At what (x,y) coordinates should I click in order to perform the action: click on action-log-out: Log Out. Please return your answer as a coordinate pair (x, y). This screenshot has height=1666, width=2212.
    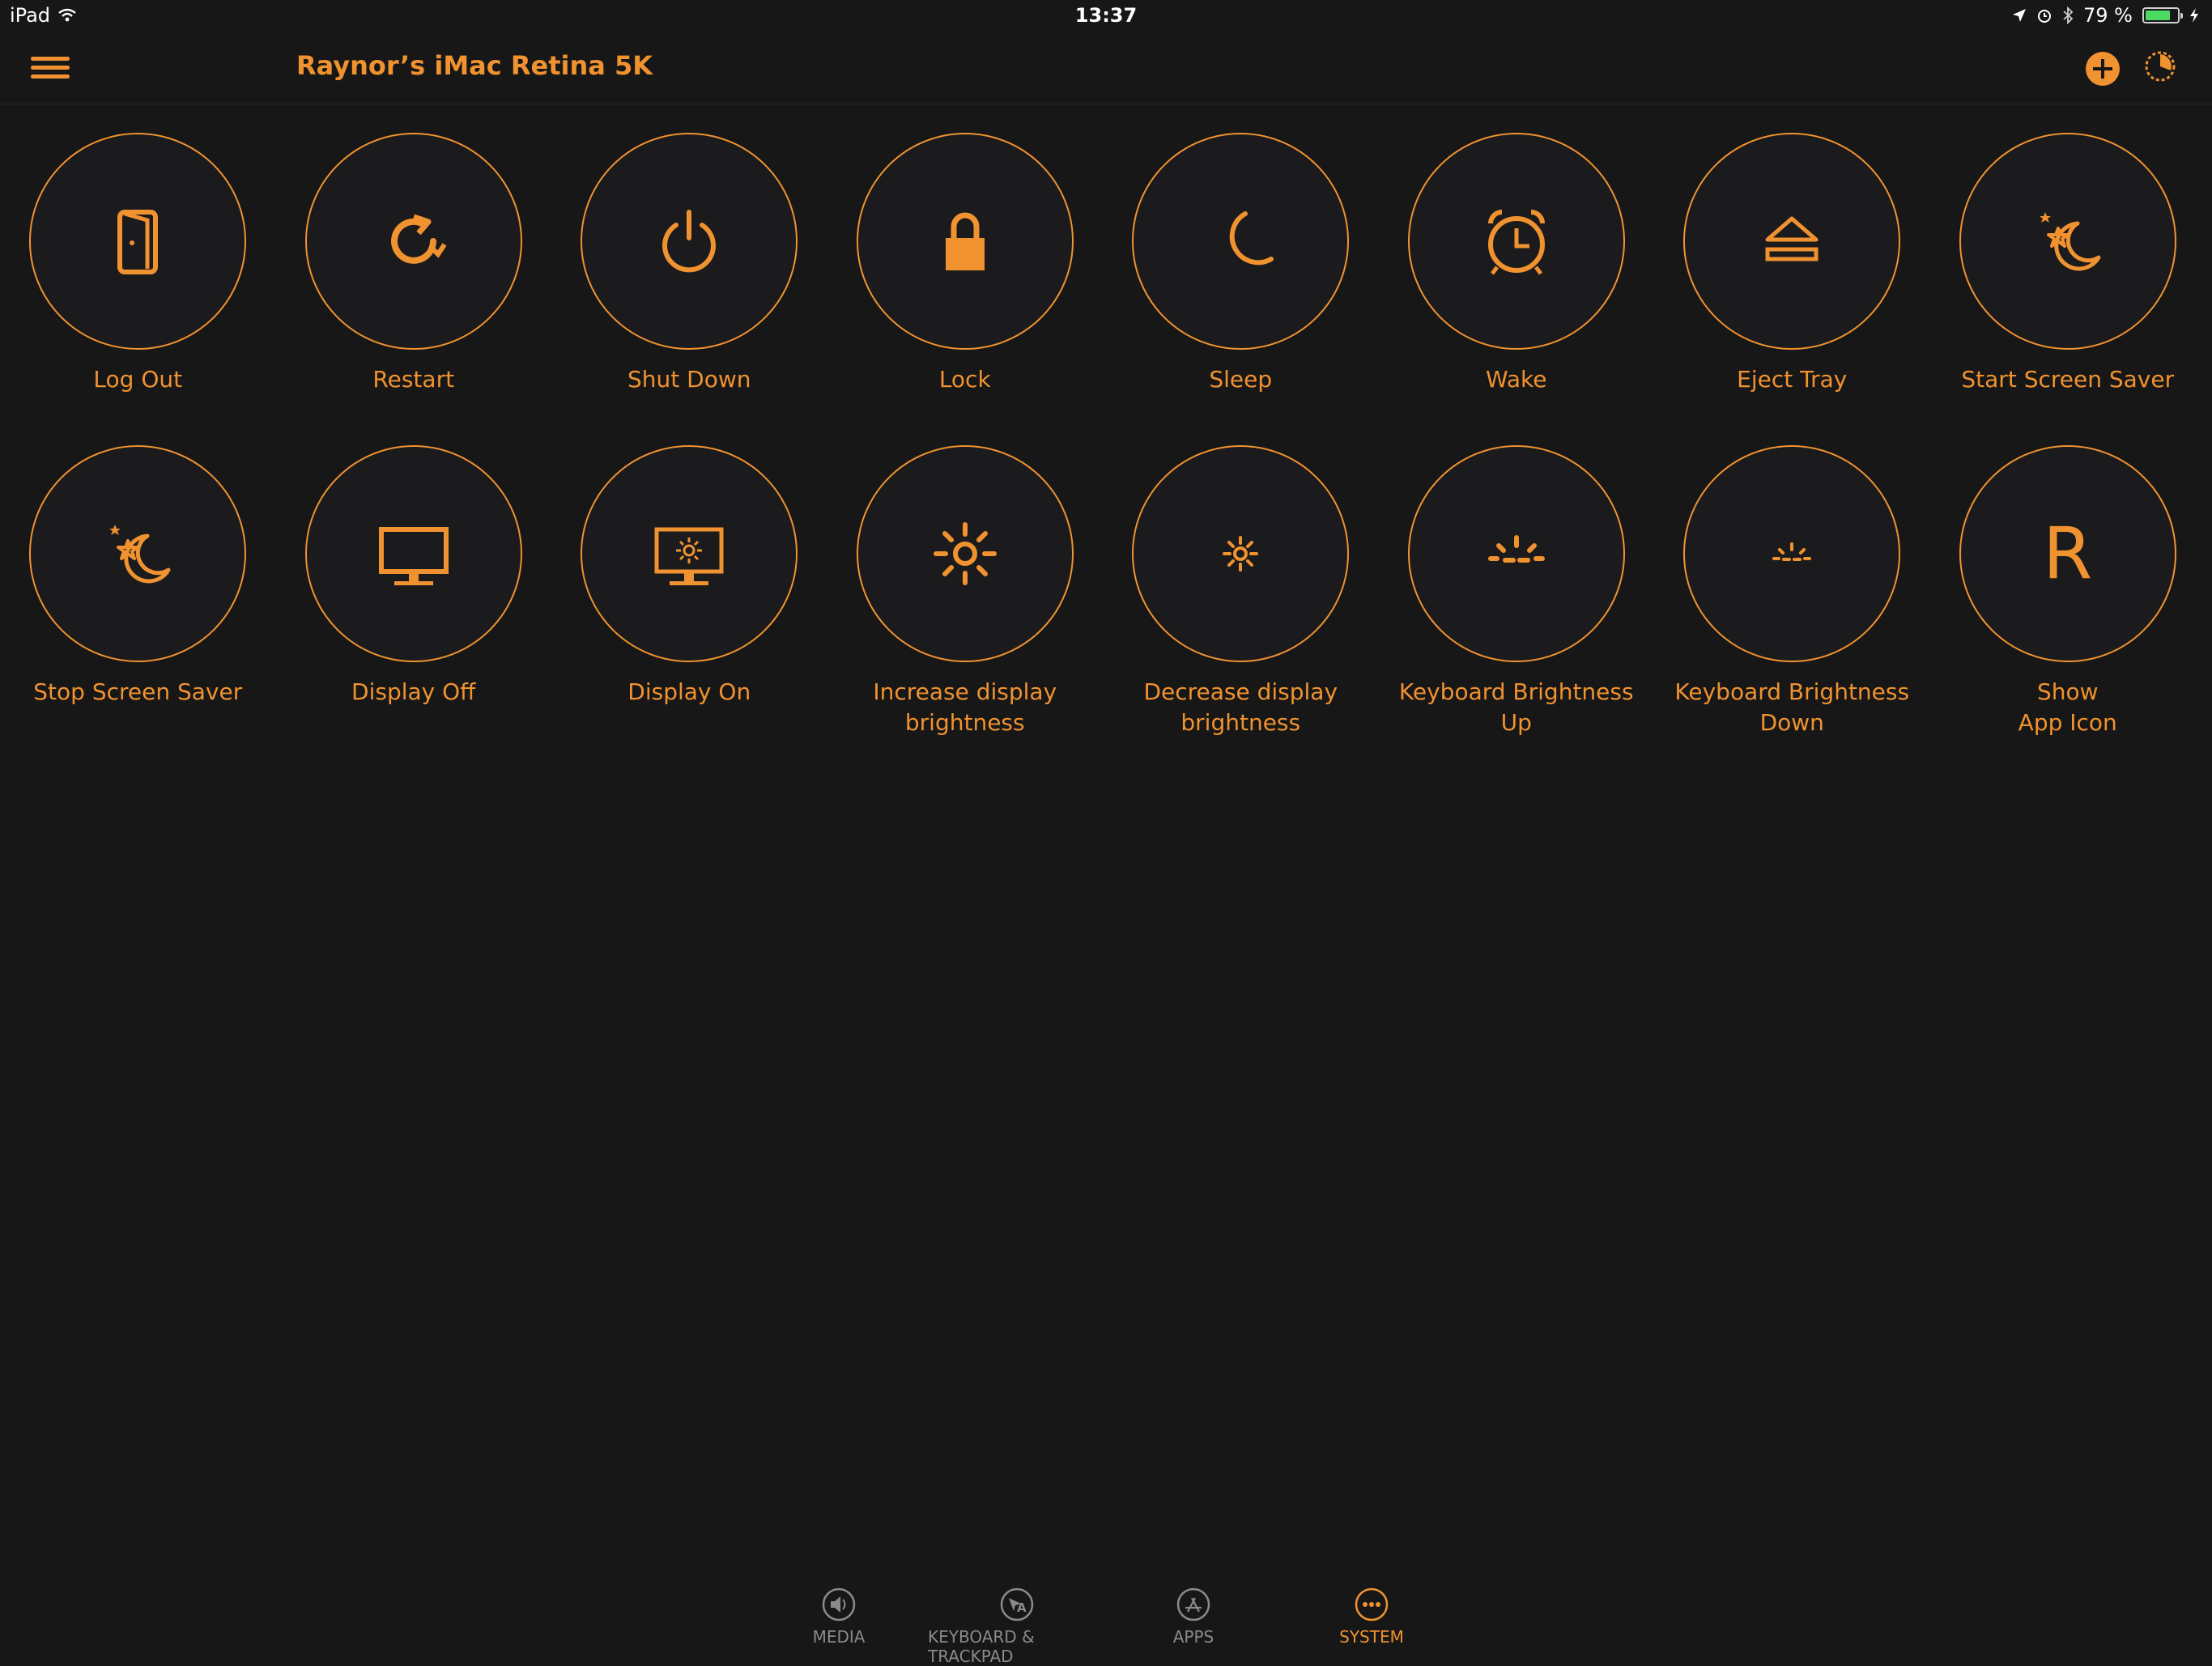
    Looking at the image, I should click on (138, 279).